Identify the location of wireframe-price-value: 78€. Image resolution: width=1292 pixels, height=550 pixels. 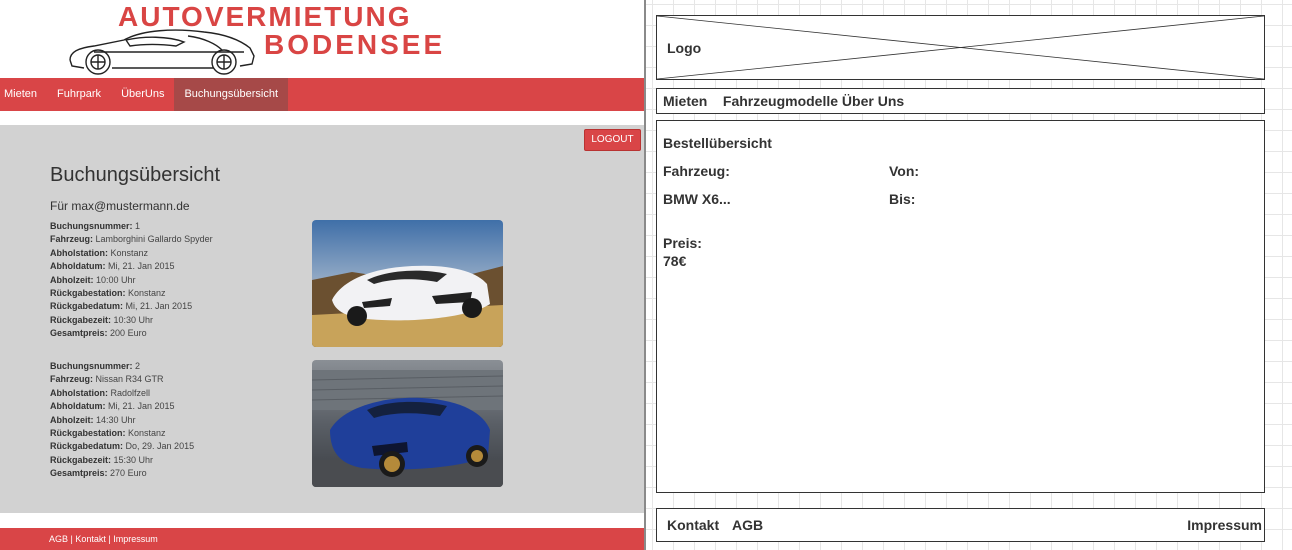
(675, 261).